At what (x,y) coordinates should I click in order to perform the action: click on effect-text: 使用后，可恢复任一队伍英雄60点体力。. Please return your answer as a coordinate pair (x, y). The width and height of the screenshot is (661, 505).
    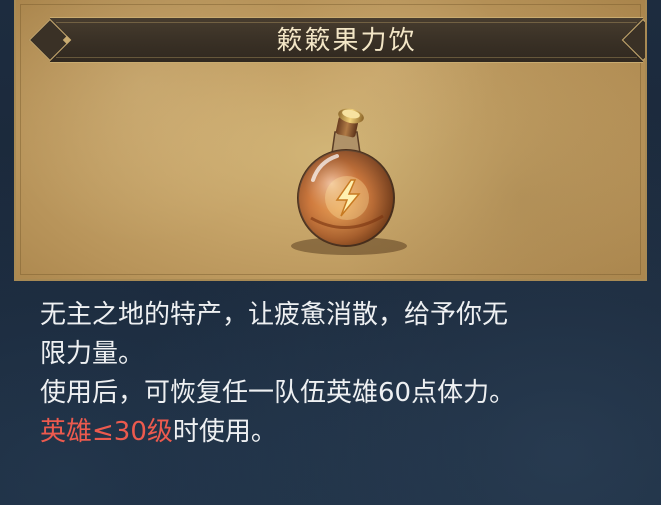
    Looking at the image, I should click on (278, 393).